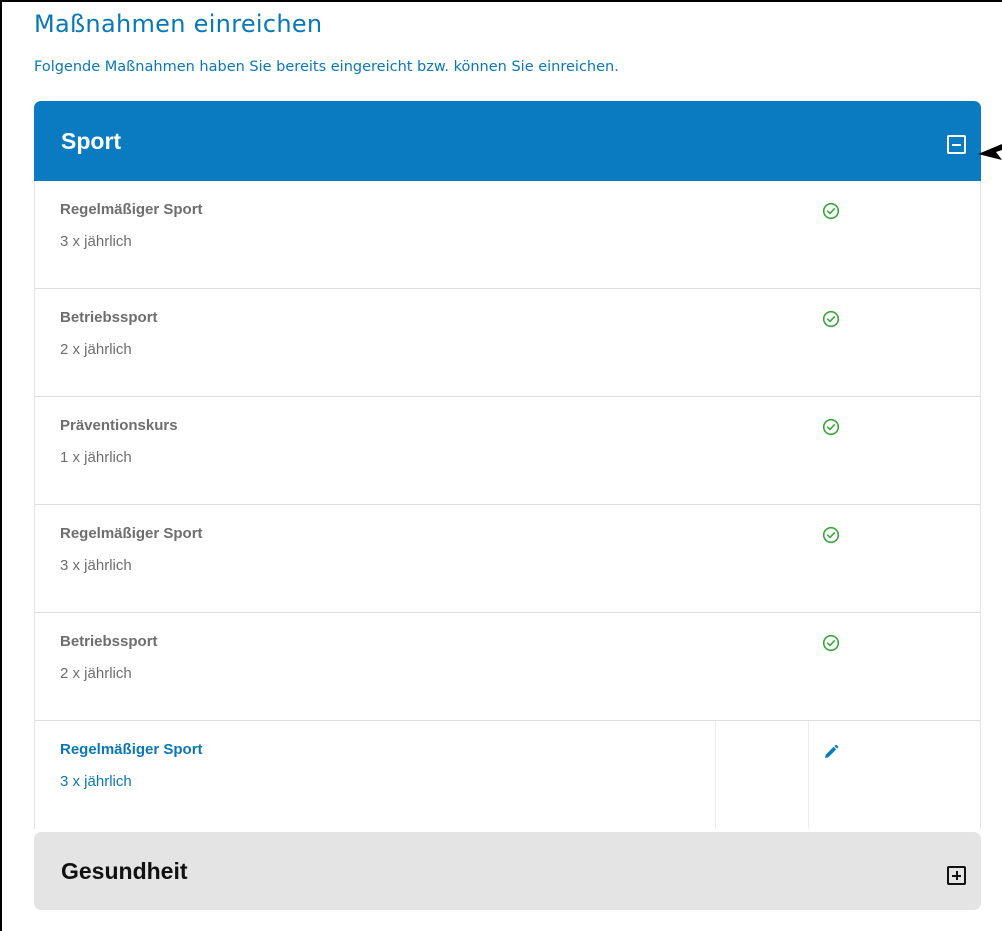 The width and height of the screenshot is (1002, 931). Describe the element at coordinates (507, 871) in the screenshot. I see `section-header-gesundheit: Gesundheit` at that location.